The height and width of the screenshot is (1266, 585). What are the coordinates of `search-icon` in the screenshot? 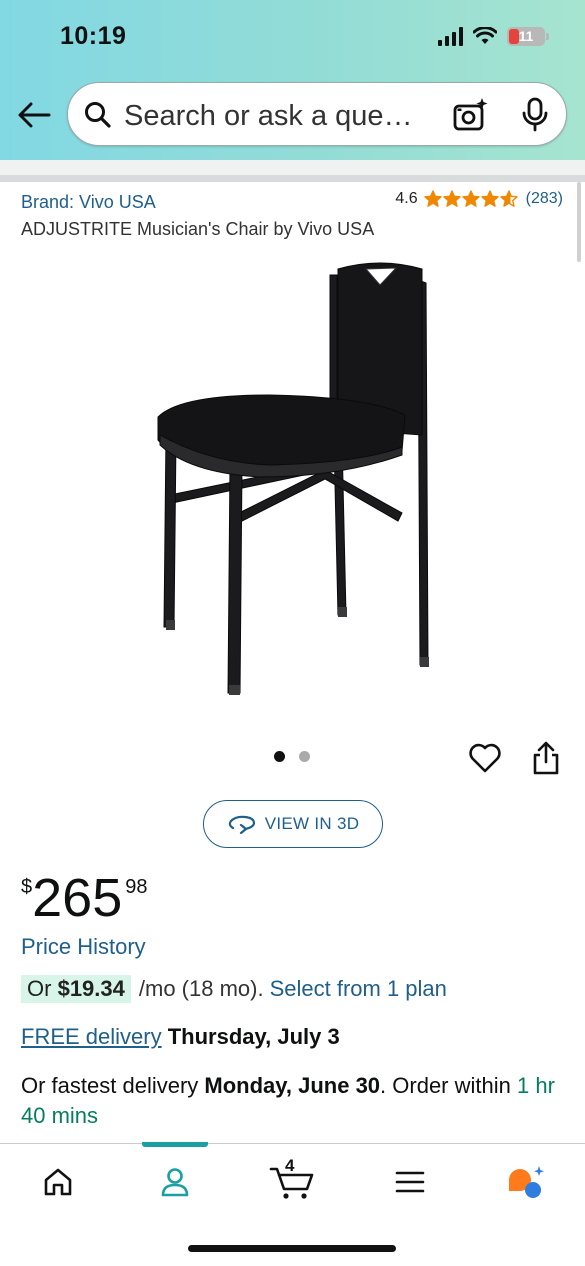 It's located at (98, 115).